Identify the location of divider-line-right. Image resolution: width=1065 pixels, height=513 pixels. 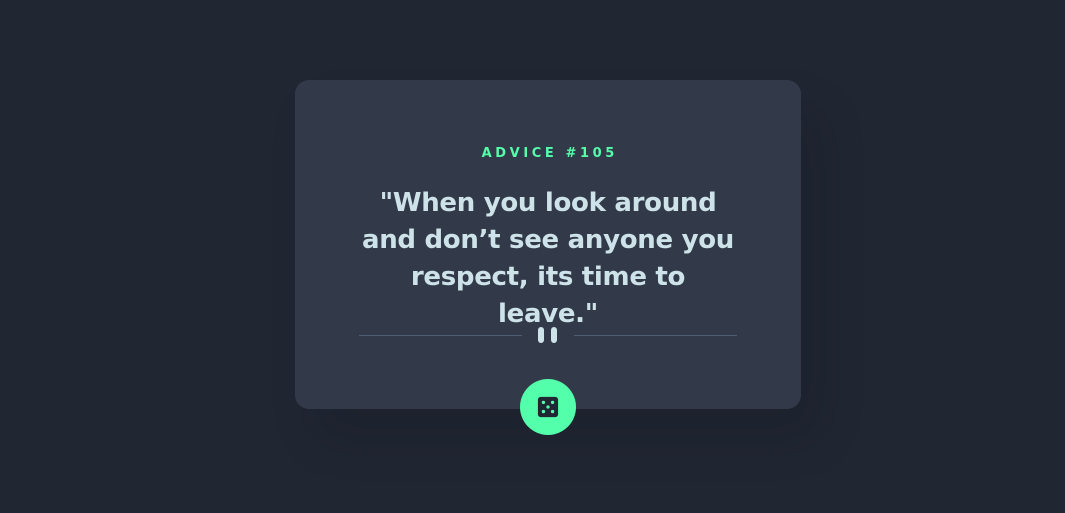
(655, 335).